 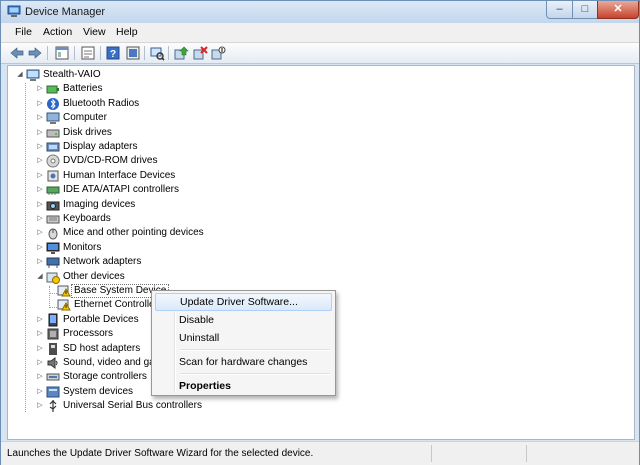 I want to click on show-hide-icon, so click(x=88, y=53).